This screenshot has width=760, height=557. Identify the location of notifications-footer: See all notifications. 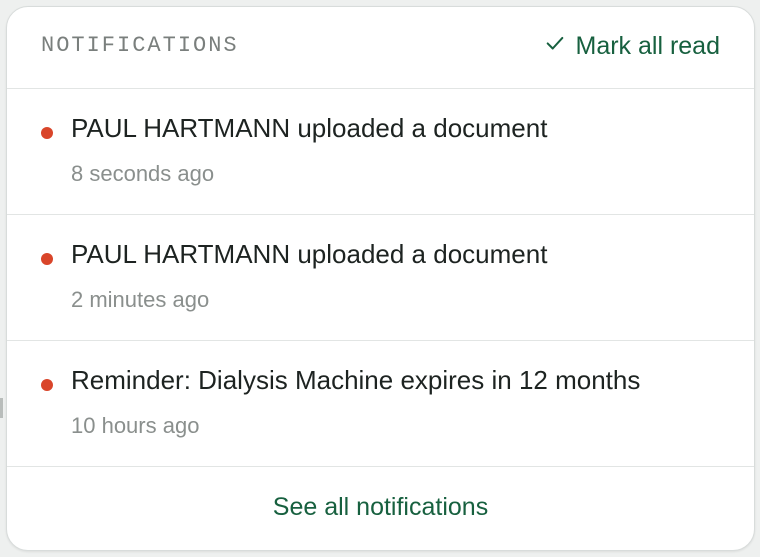
(380, 508).